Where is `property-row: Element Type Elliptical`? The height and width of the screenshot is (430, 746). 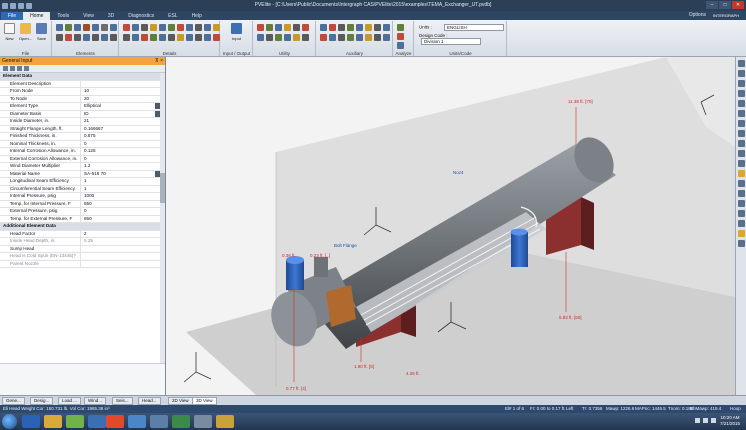 property-row: Element Type Elliptical is located at coordinates (80, 106).